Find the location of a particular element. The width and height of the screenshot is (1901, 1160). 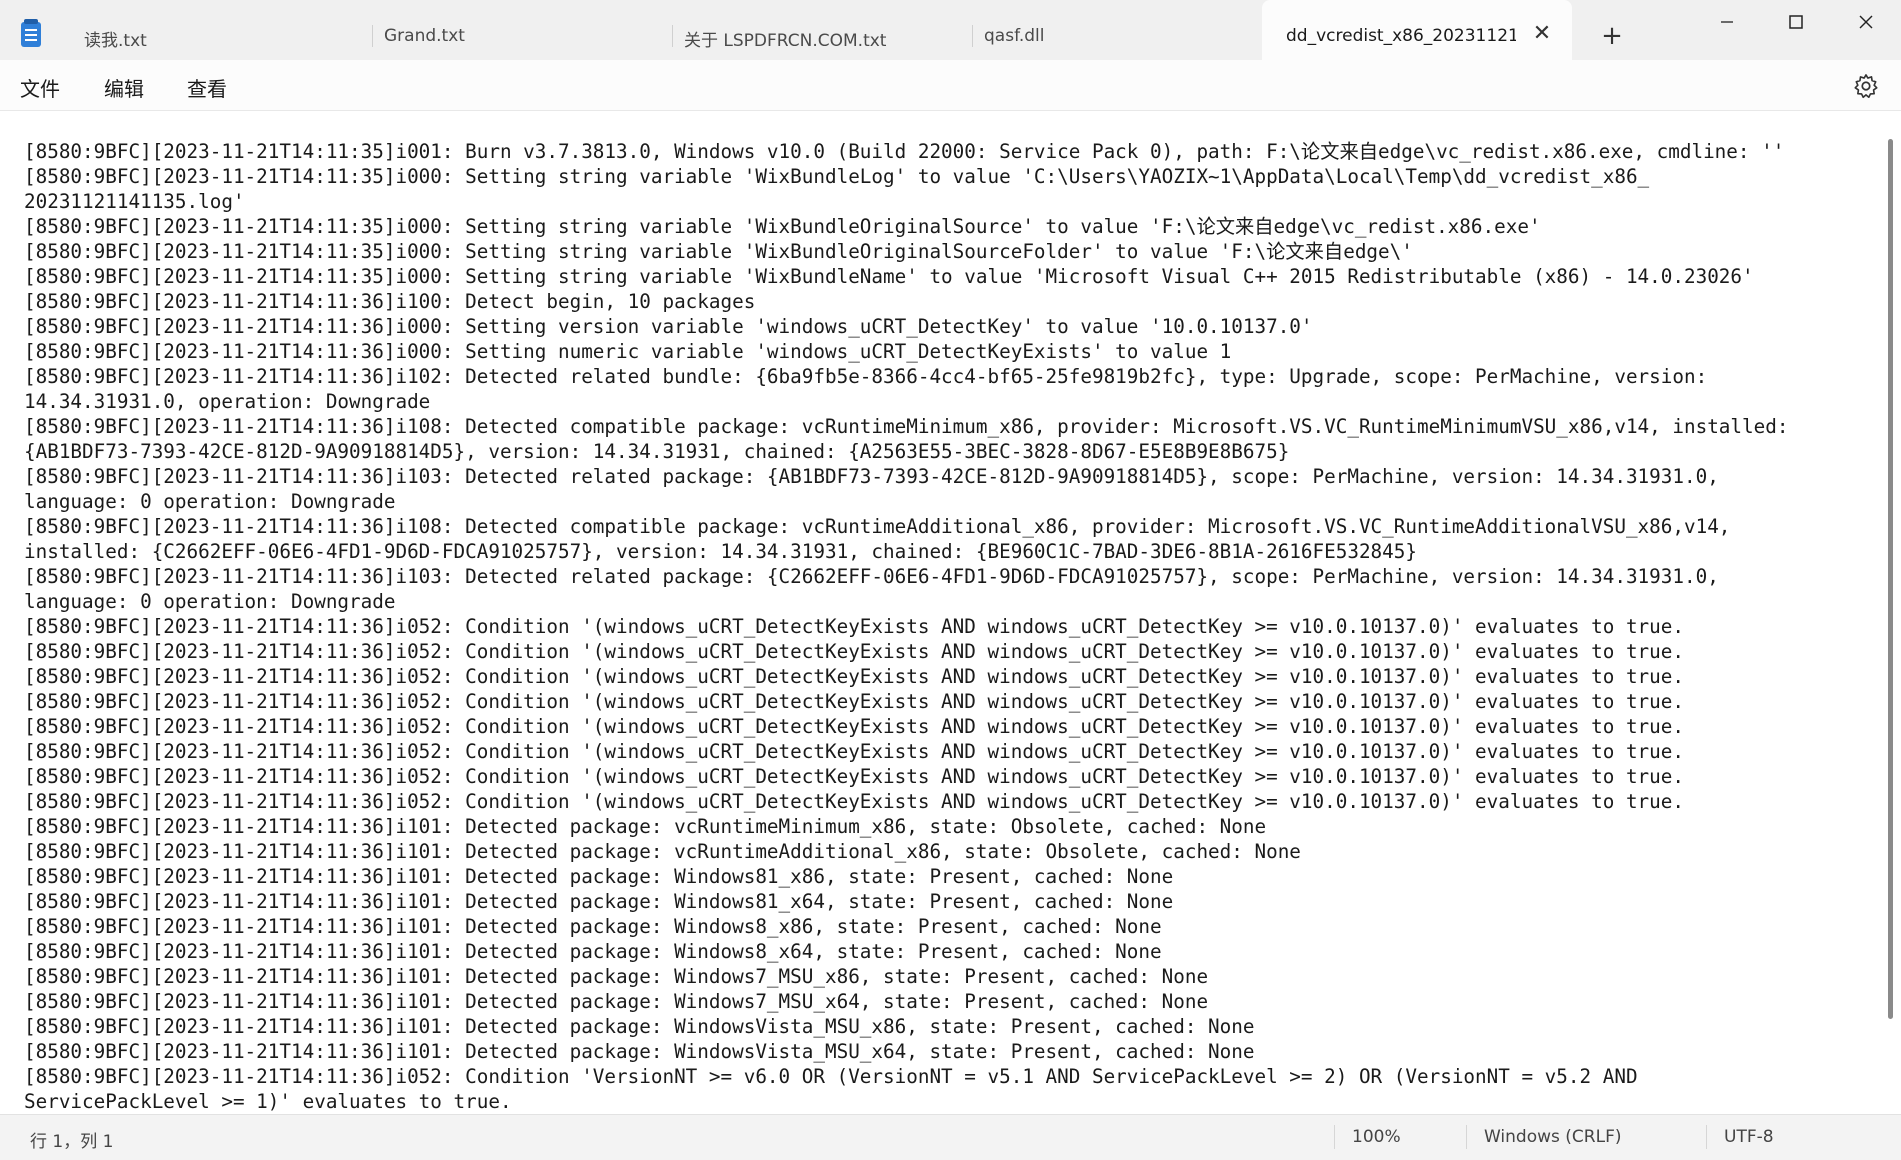

gear-icon is located at coordinates (1866, 86).